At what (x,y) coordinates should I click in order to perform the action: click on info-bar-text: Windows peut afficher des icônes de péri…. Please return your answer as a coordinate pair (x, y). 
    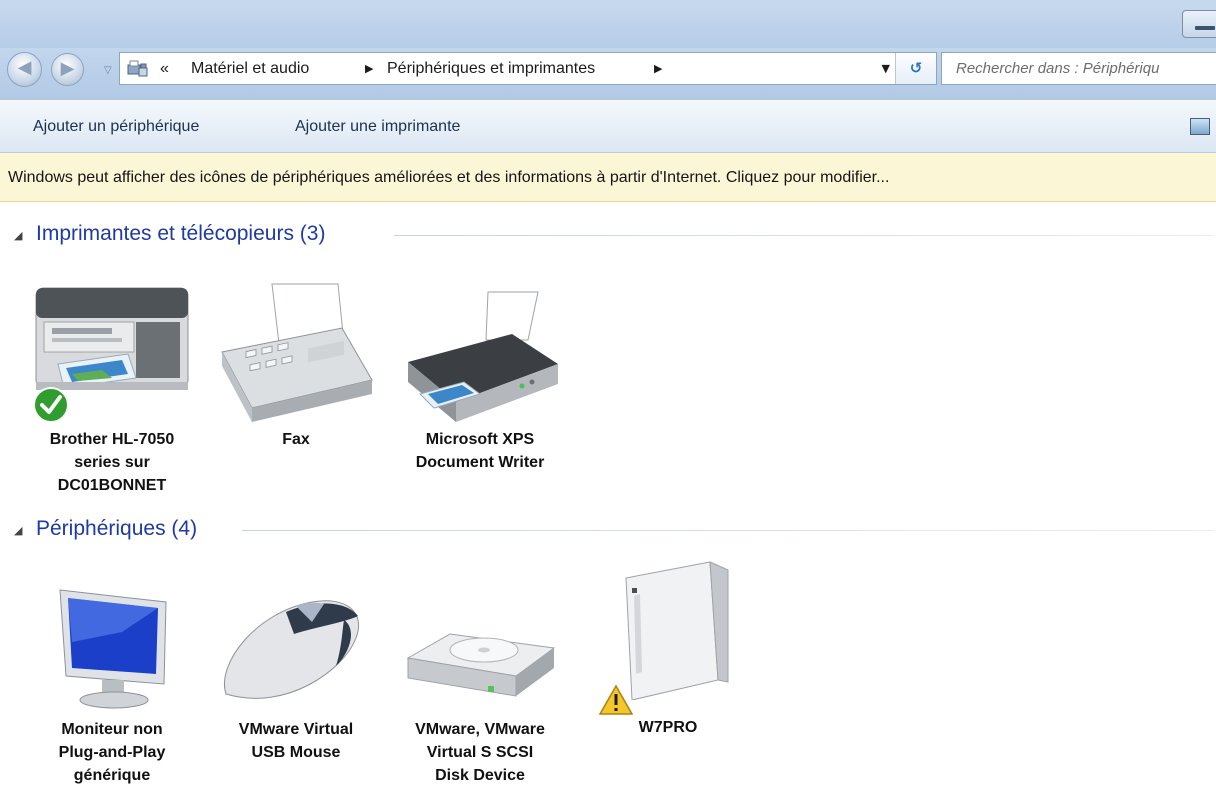
    Looking at the image, I should click on (448, 178).